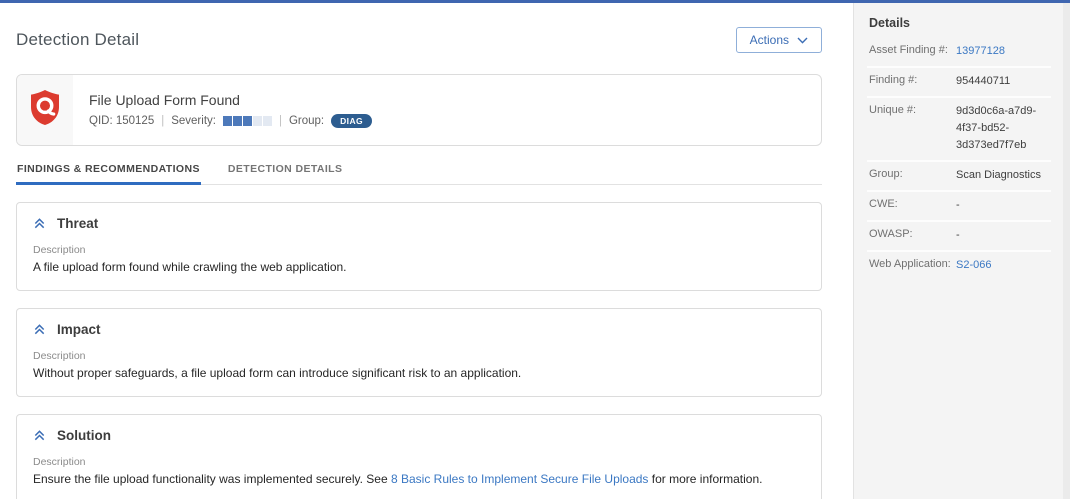 The image size is (1070, 499). I want to click on detail-row: OWASP: -, so click(959, 237).